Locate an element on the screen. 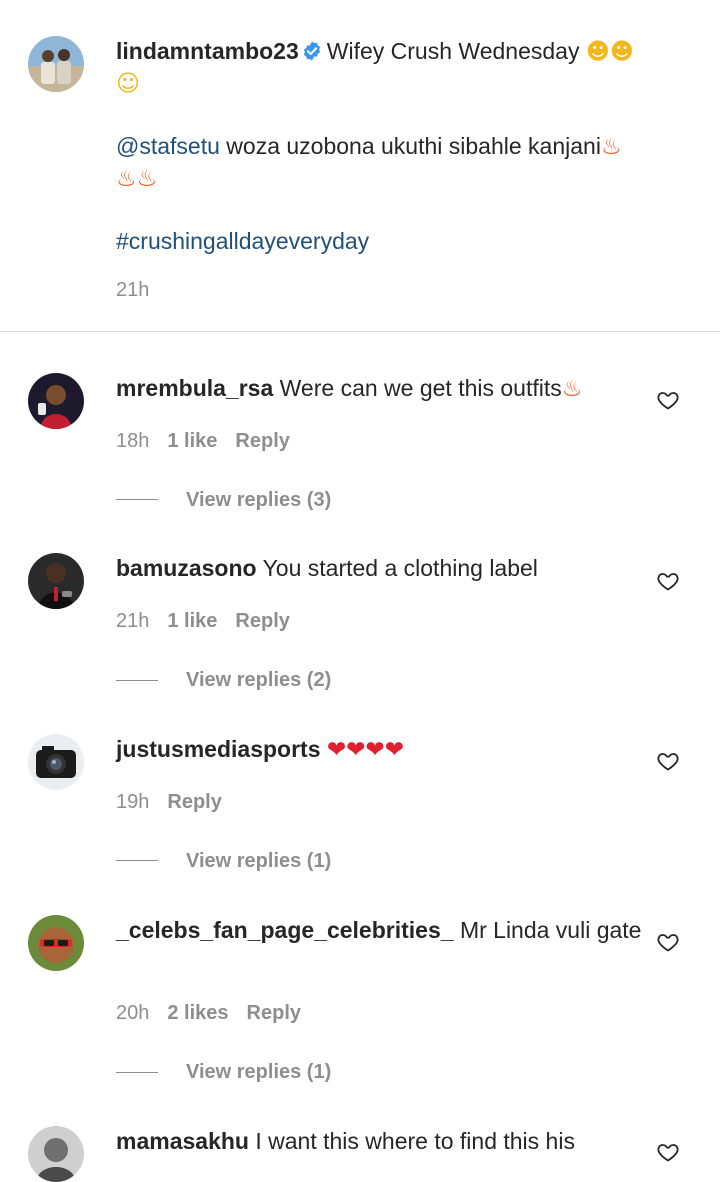 Image resolution: width=720 pixels, height=1182 pixels. comment-body: Were can we get this outfits is located at coordinates (420, 388).